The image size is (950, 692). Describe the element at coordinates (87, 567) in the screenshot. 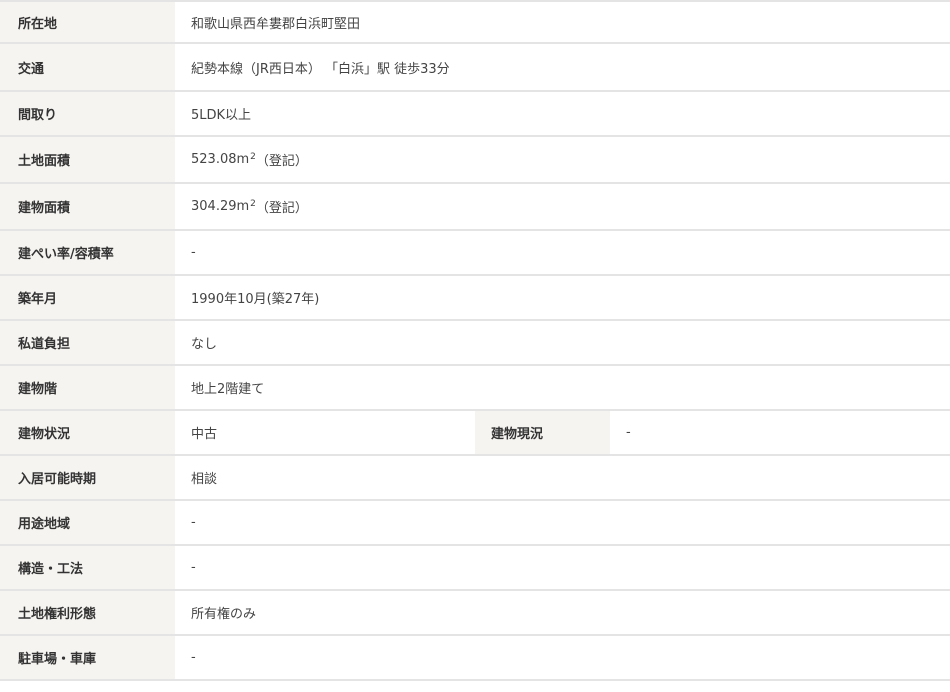

I see `spec-label: 構造・工法` at that location.